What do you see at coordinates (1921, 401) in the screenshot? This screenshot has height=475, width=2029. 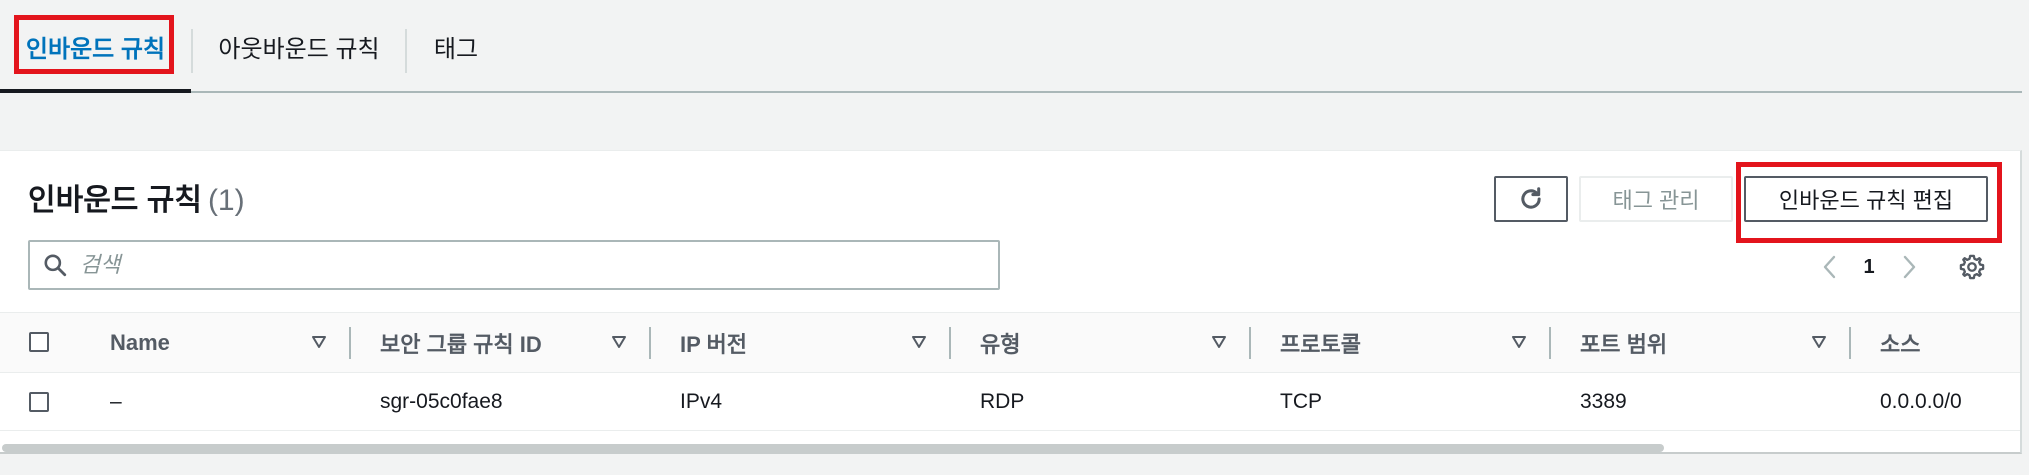 I see `cell-source: 0.0.0.0/0` at bounding box center [1921, 401].